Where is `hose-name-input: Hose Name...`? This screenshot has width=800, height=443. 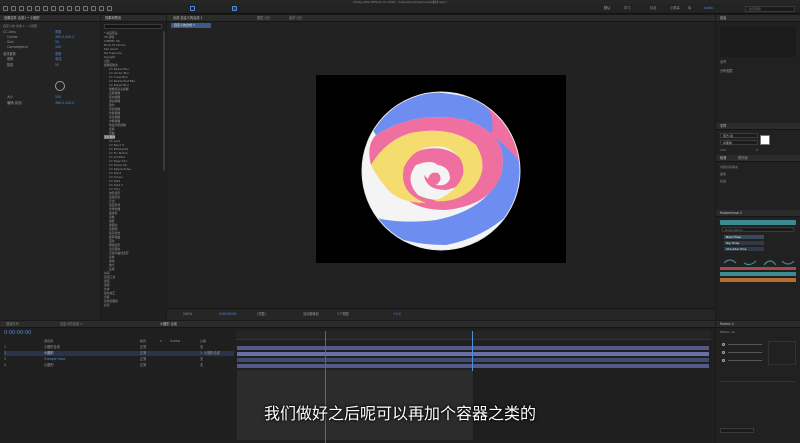 hose-name-input: Hose Name... is located at coordinates (758, 229).